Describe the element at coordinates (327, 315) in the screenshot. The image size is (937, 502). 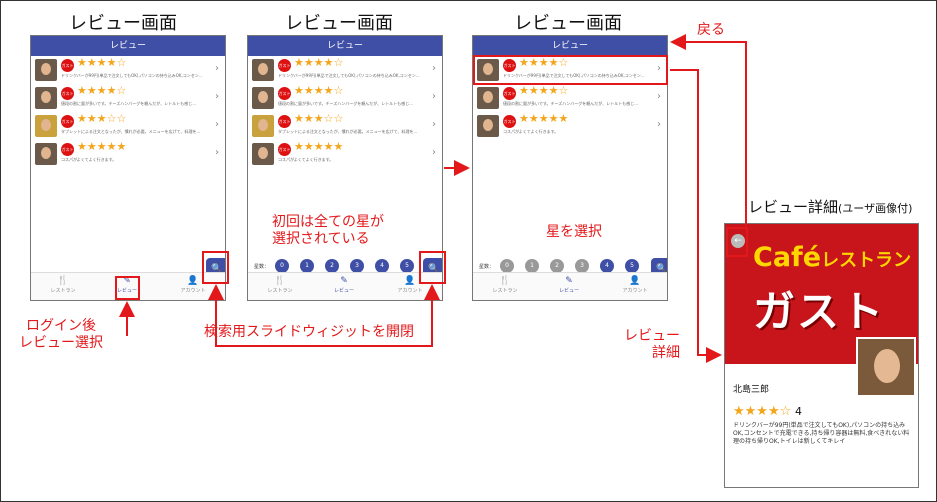
I see `arrow-slide-widget` at that location.